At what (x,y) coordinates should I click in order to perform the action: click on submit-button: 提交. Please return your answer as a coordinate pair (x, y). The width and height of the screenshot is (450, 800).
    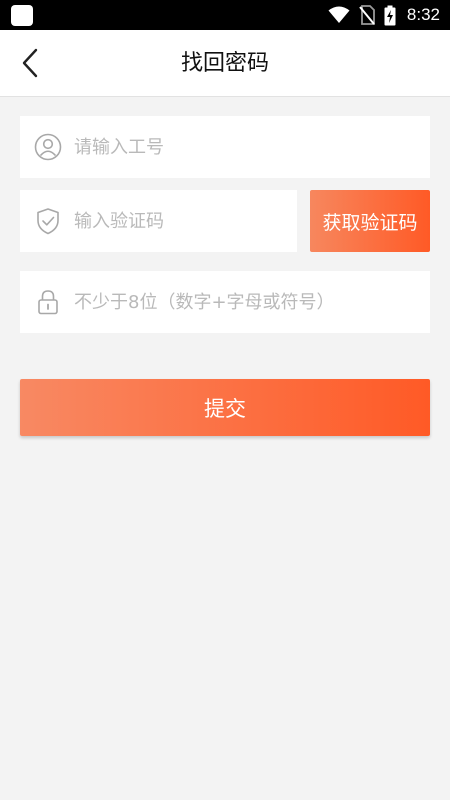
    Looking at the image, I should click on (225, 407).